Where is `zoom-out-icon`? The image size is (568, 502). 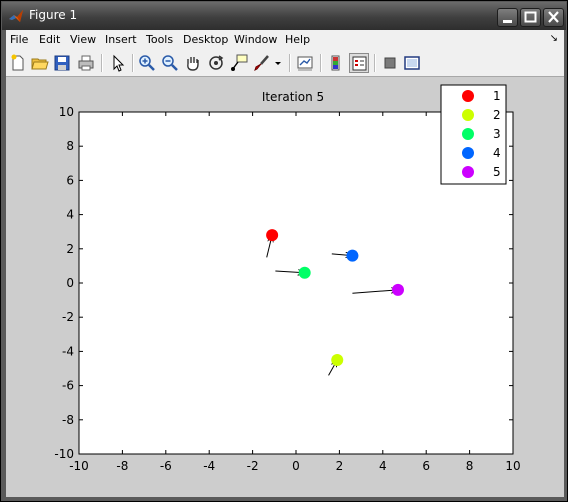
zoom-out-icon is located at coordinates (170, 63).